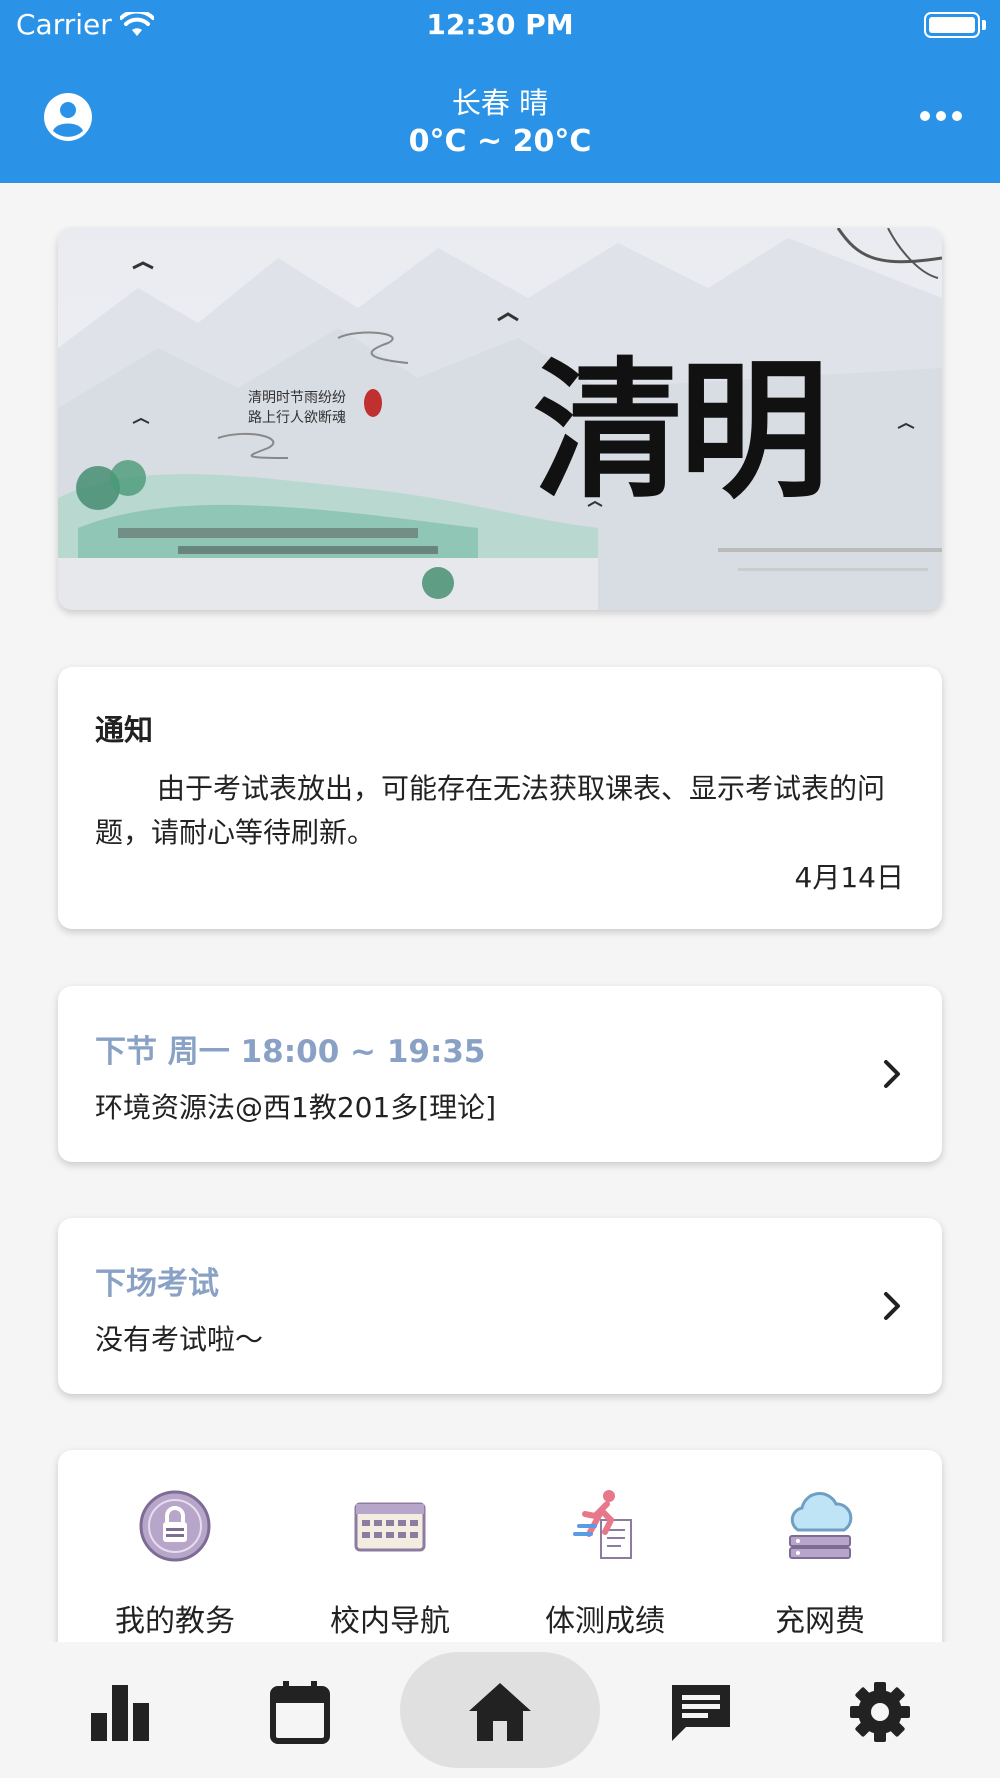 The width and height of the screenshot is (1000, 1778). Describe the element at coordinates (175, 1621) in the screenshot. I see `quick-action-label: 我的教务` at that location.